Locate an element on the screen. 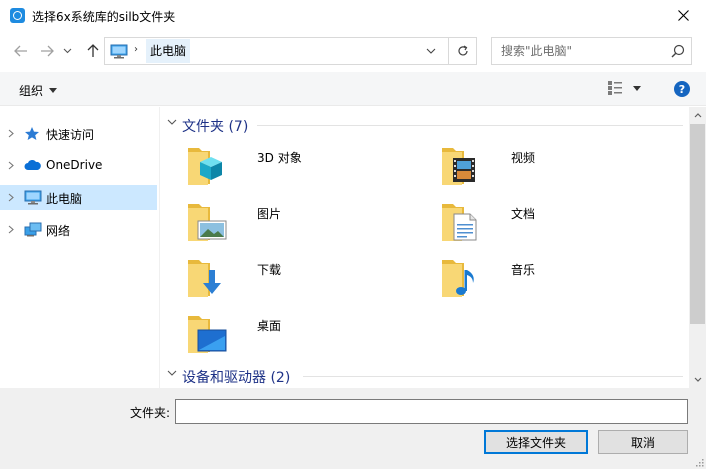 This screenshot has width=706, height=469. app-icon is located at coordinates (17, 15).